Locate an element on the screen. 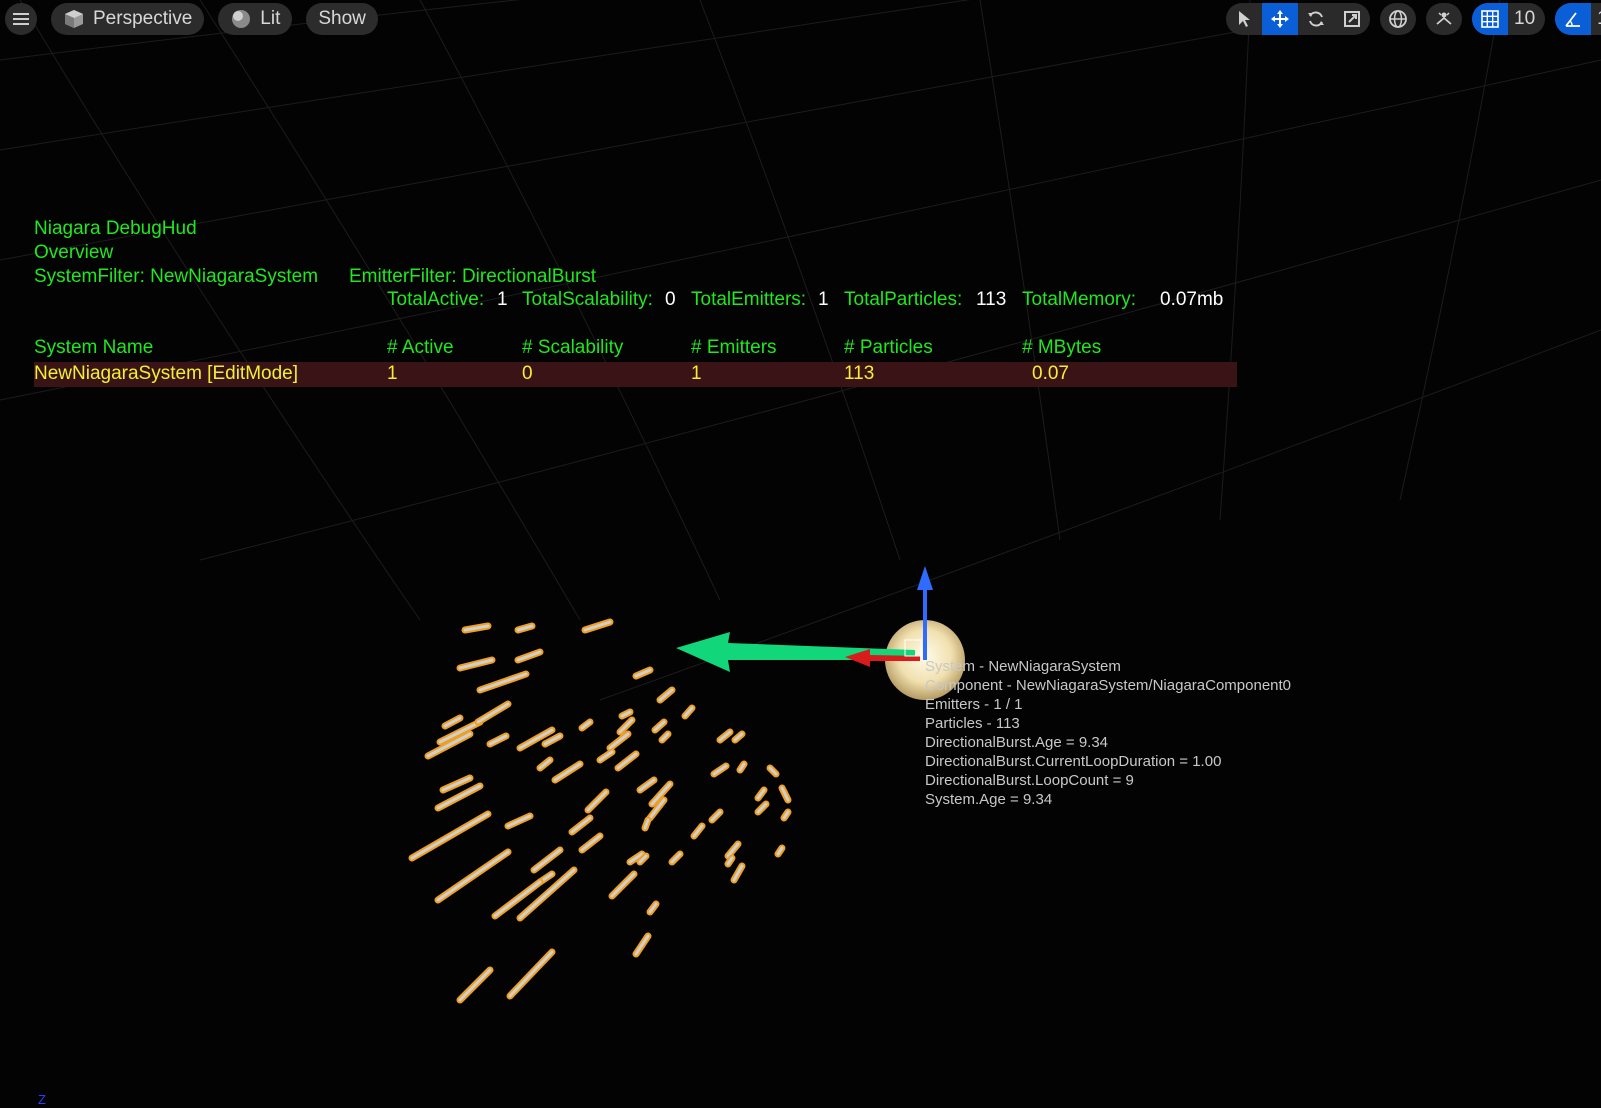 The height and width of the screenshot is (1108, 1601). total-emitters-value: 1 is located at coordinates (823, 299).